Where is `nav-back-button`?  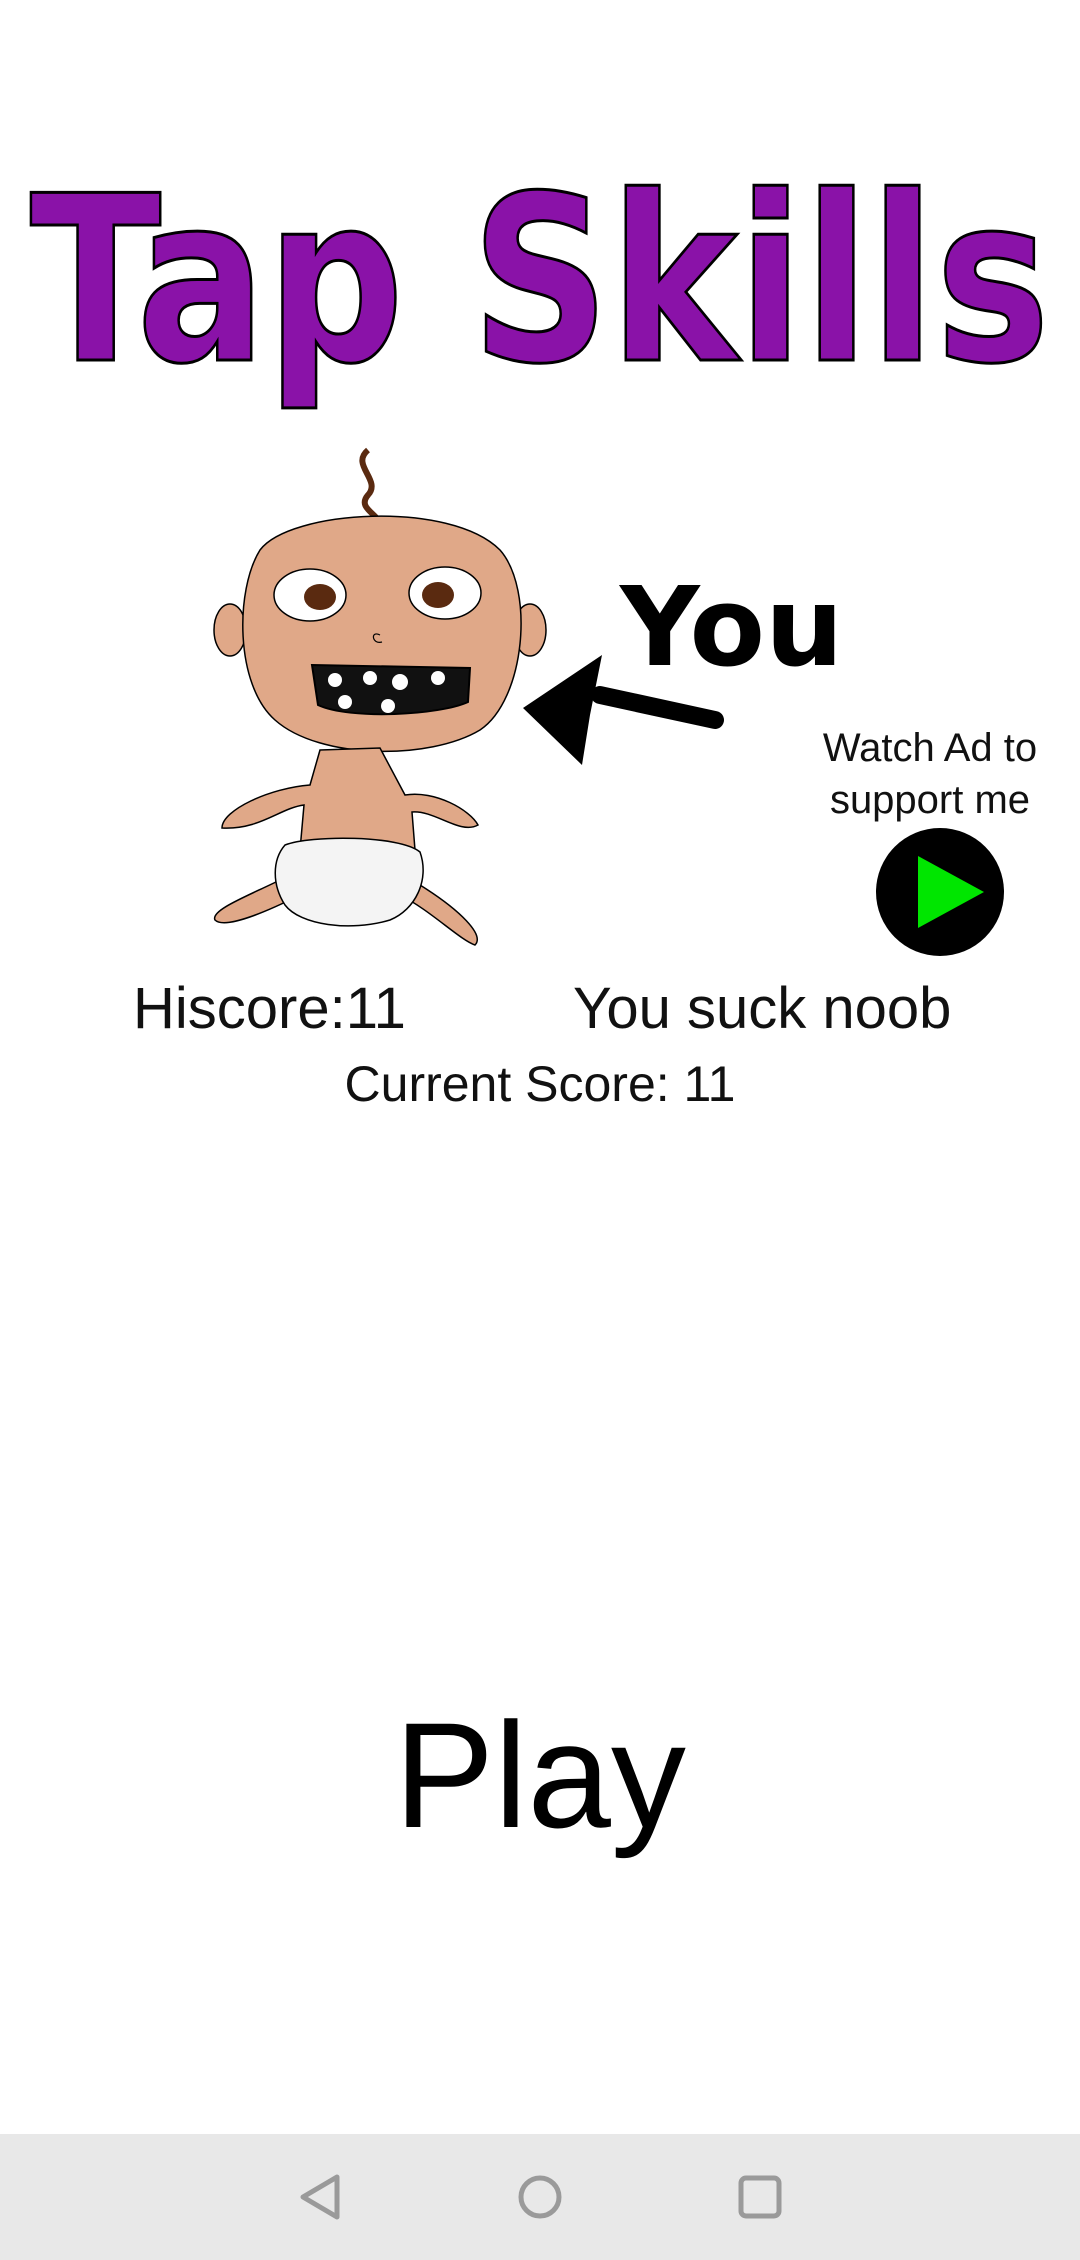
nav-back-button is located at coordinates (320, 2197).